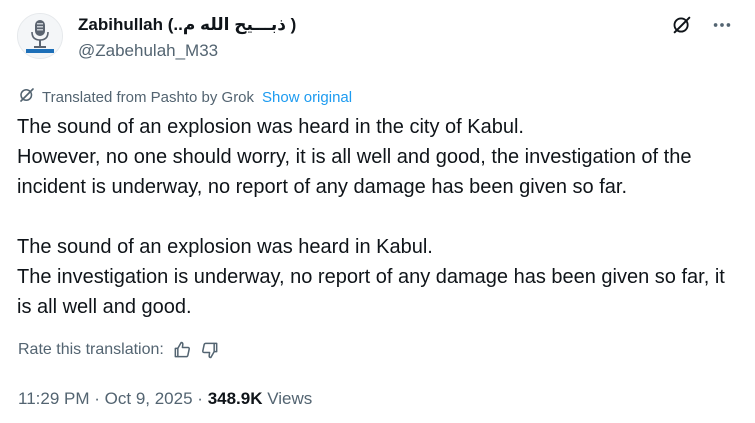 The height and width of the screenshot is (423, 755). I want to click on grok-translate-icon, so click(27, 98).